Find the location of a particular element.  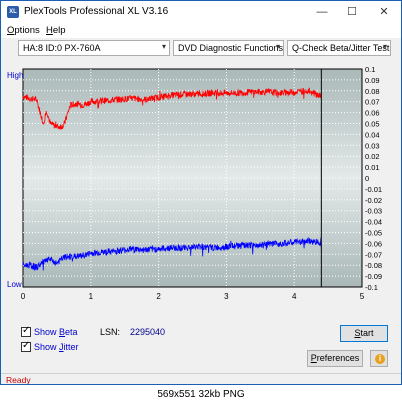

x-tick-label: 0 is located at coordinates (23, 296).